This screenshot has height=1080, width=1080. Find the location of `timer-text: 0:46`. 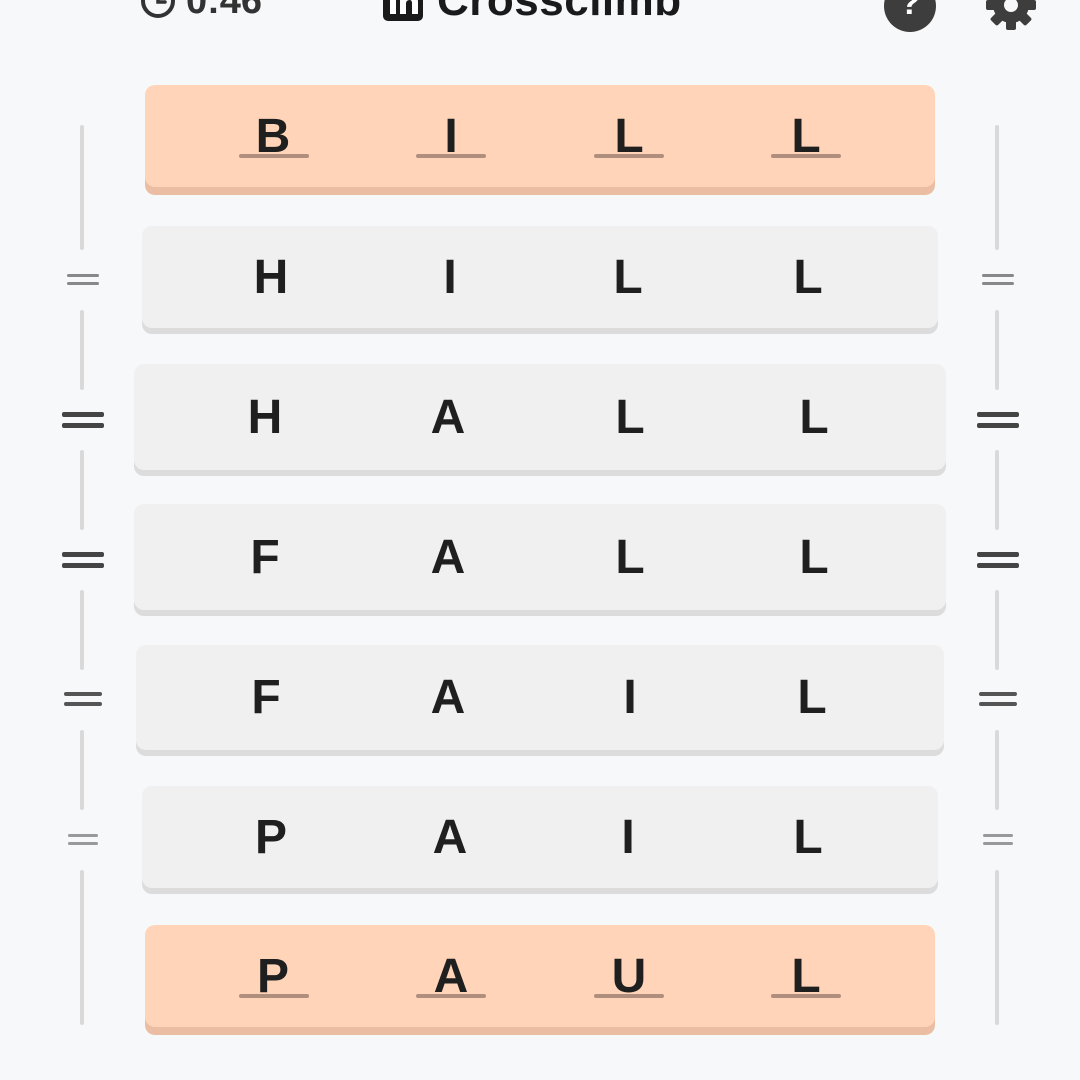

timer-text: 0:46 is located at coordinates (224, 11).